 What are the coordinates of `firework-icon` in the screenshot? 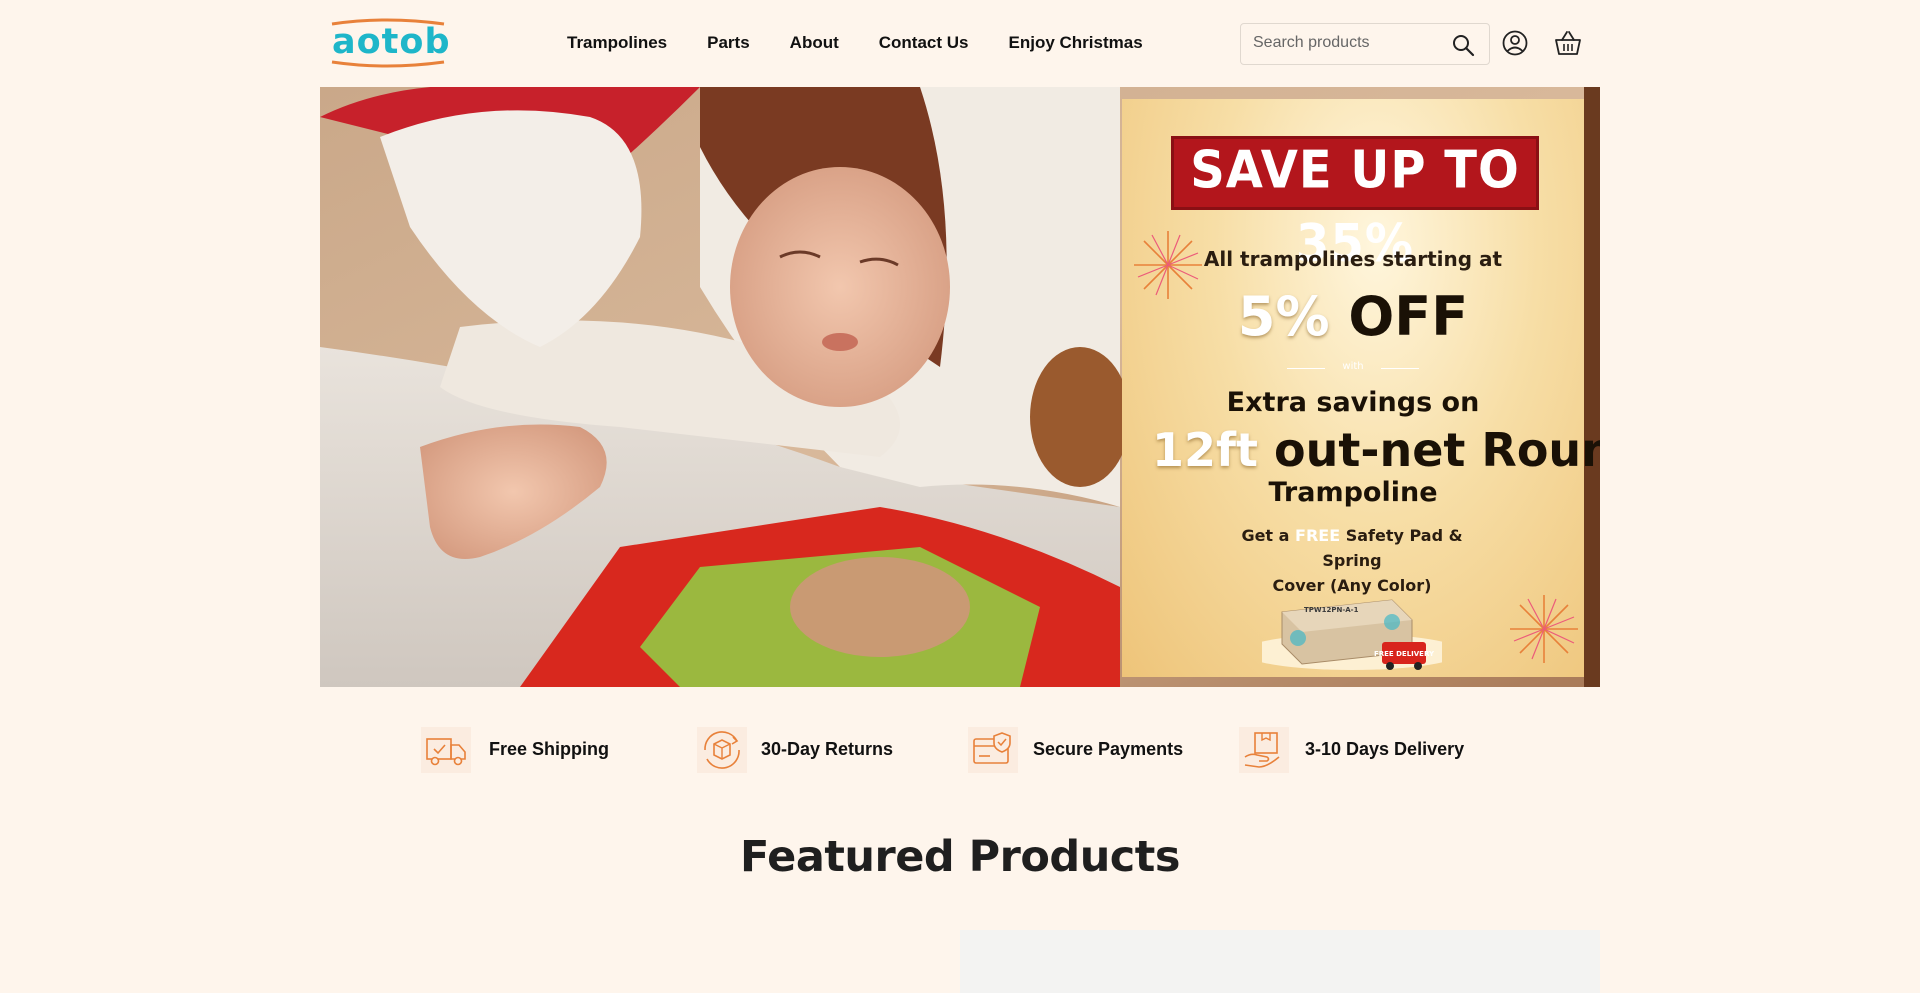 It's located at (1544, 629).